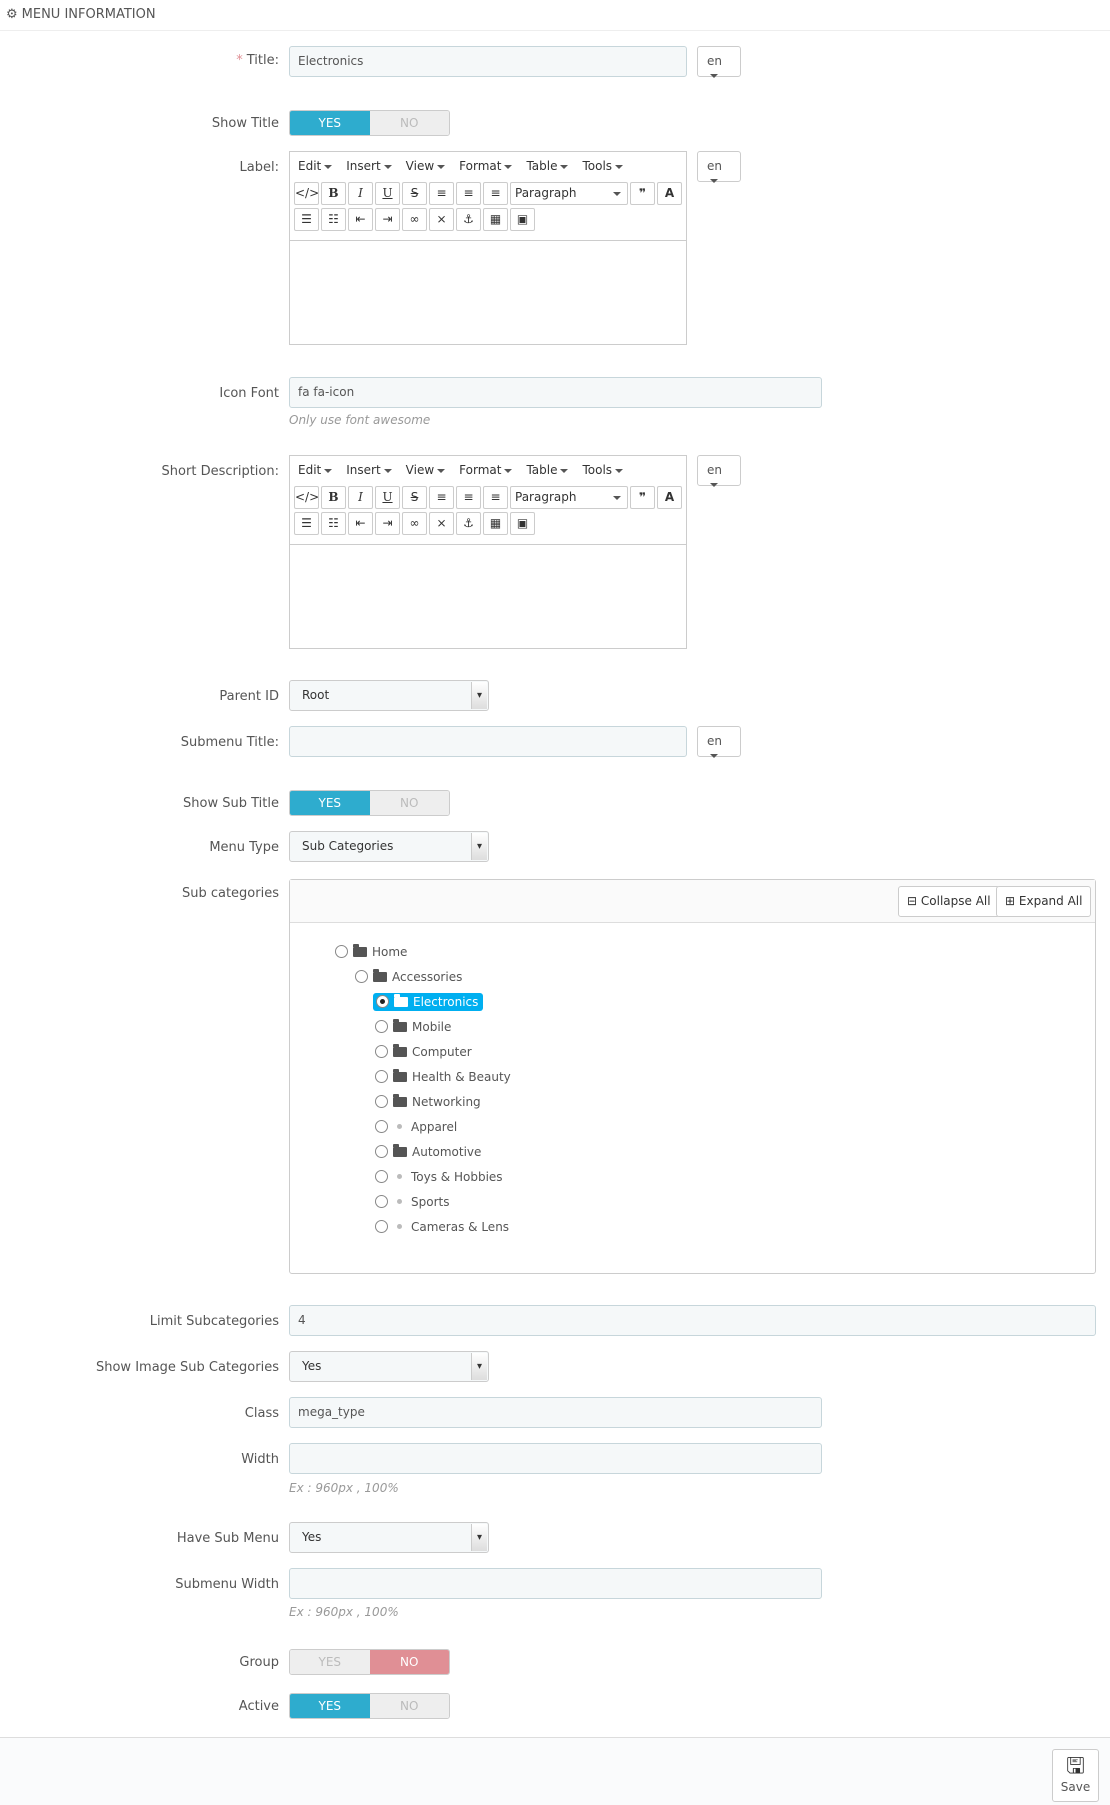 The height and width of the screenshot is (1805, 1110). What do you see at coordinates (426, 470) in the screenshot?
I see `menu-view: View` at bounding box center [426, 470].